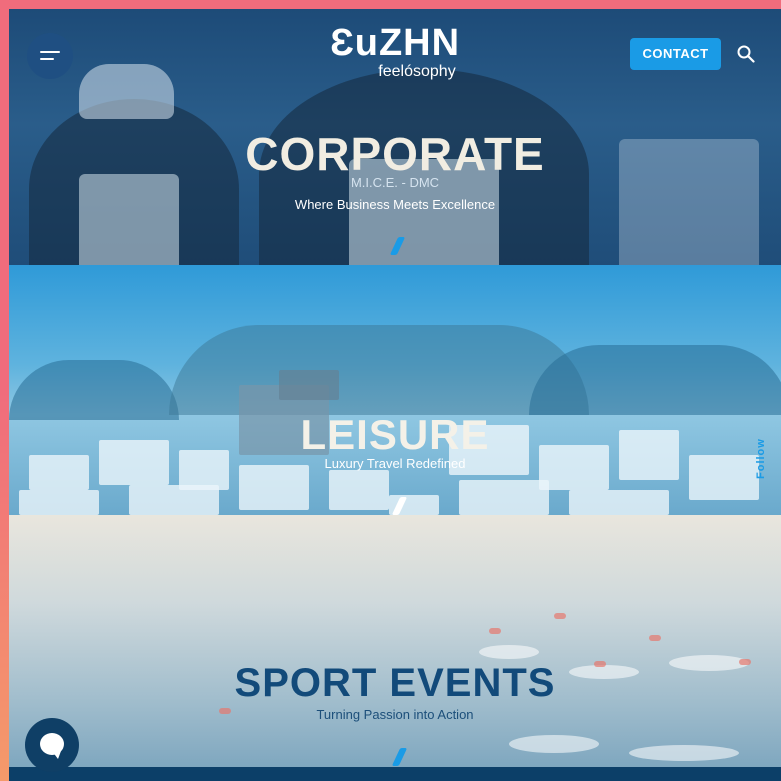  Describe the element at coordinates (395, 204) in the screenshot. I see `corporate-subtitle: Where Business Meets Excellence` at that location.